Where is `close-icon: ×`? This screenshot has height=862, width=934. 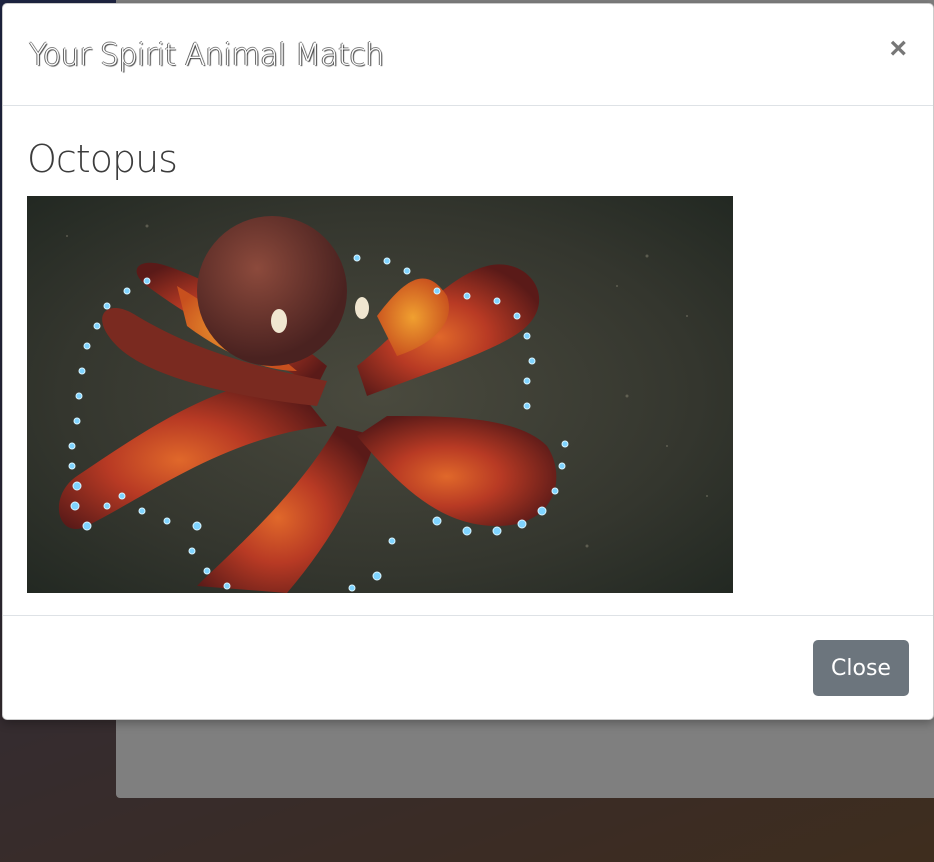 close-icon: × is located at coordinates (898, 49).